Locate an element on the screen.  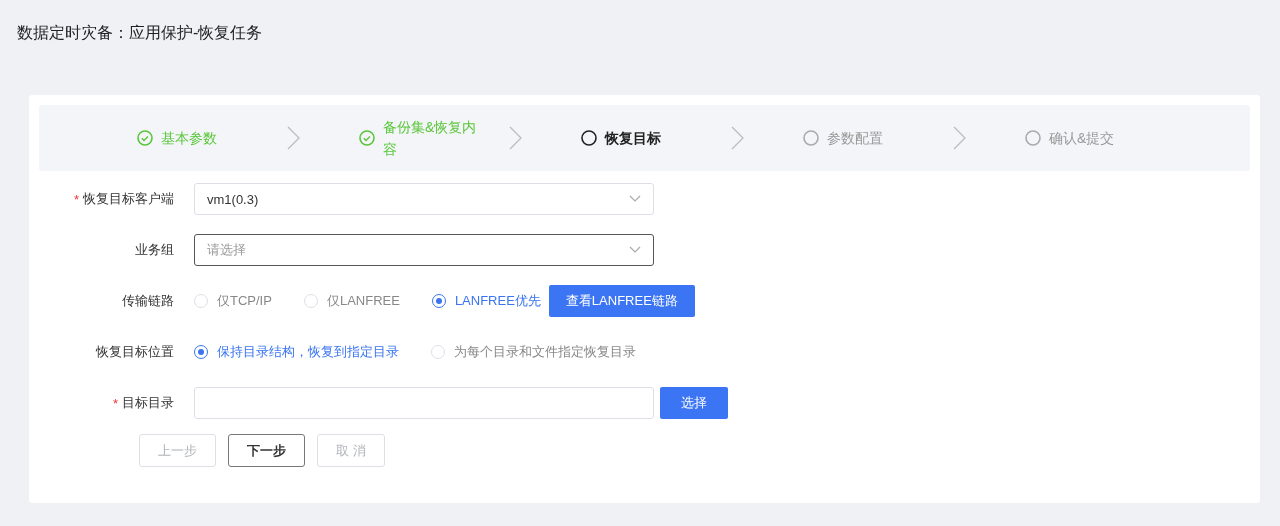
step-label: 备份集&恢复内容 is located at coordinates (430, 138).